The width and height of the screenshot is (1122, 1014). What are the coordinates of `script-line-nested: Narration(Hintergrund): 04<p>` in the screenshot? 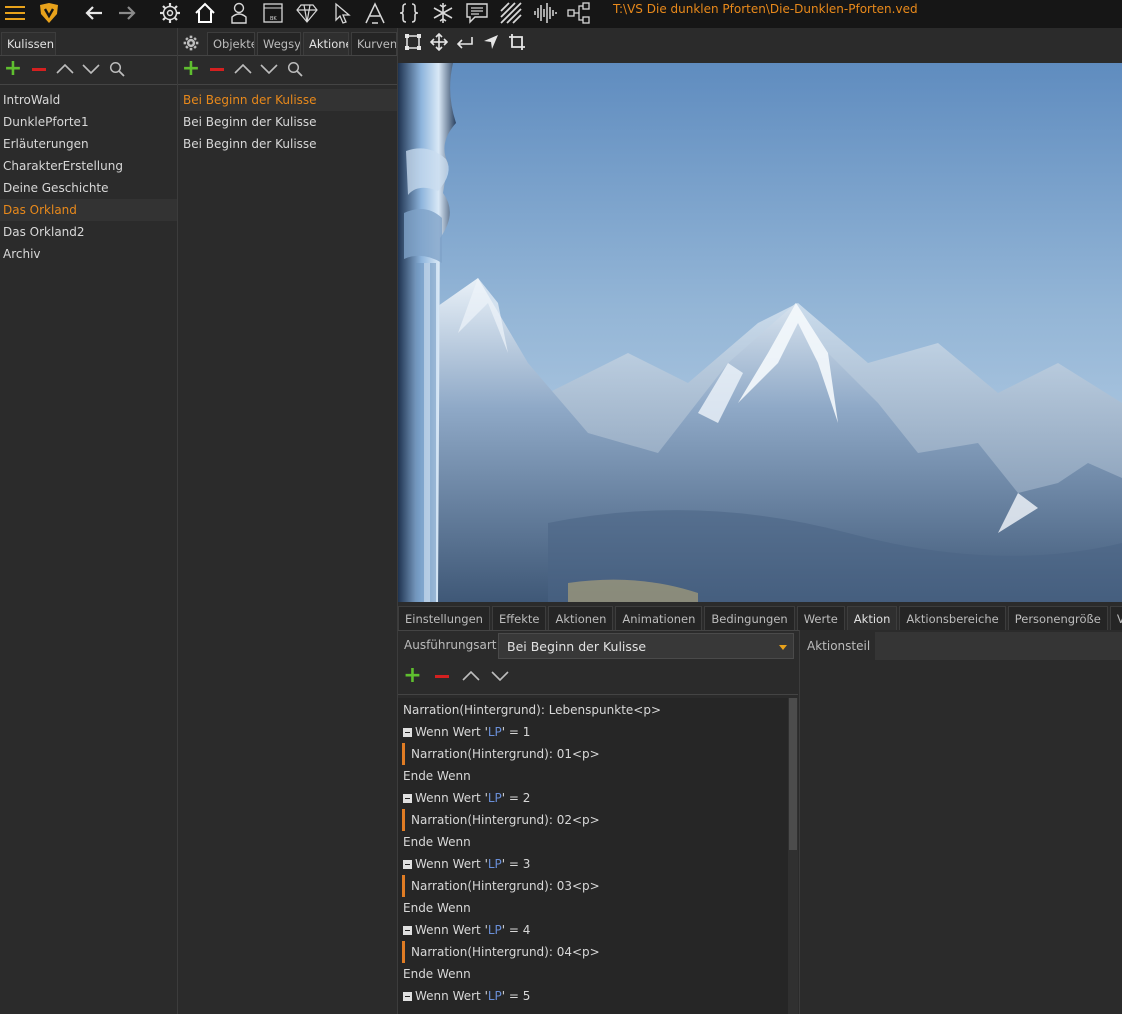 It's located at (501, 952).